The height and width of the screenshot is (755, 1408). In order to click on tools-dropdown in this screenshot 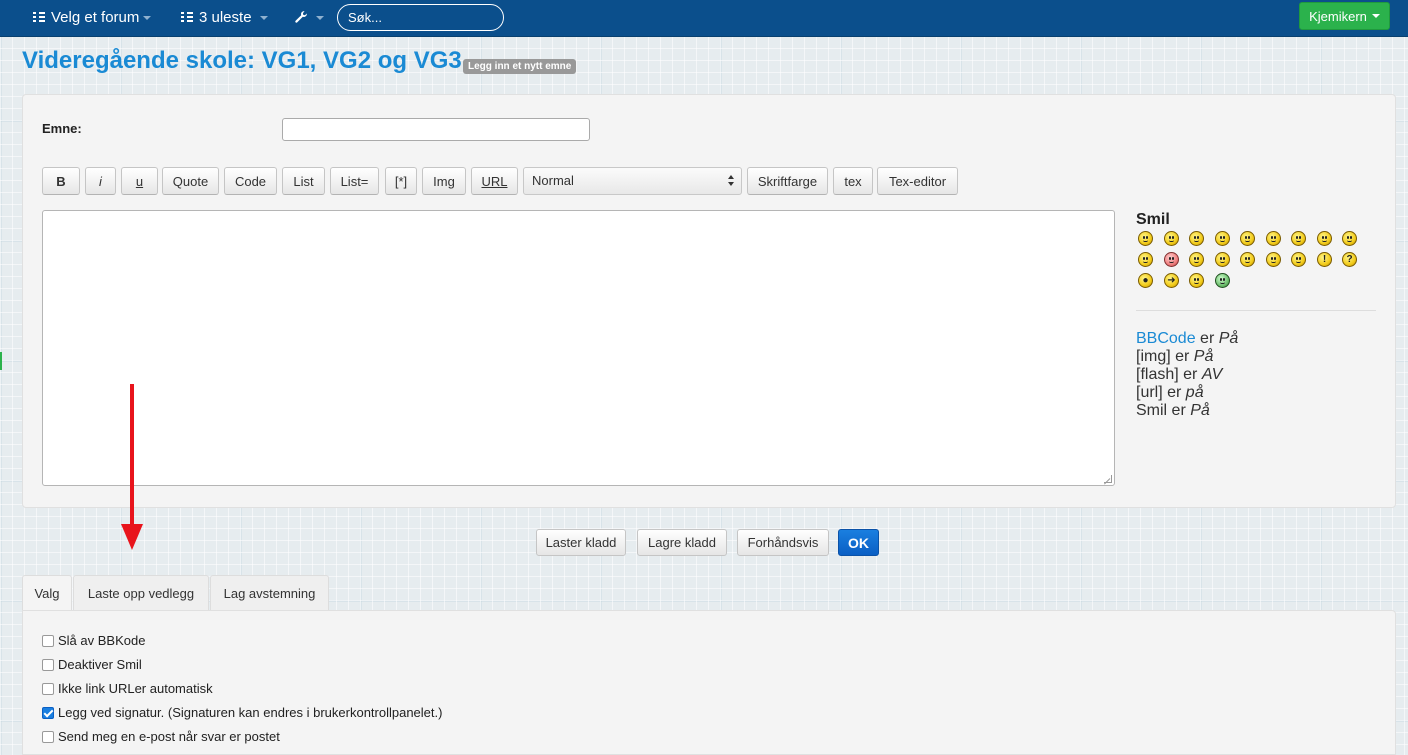, I will do `click(309, 17)`.